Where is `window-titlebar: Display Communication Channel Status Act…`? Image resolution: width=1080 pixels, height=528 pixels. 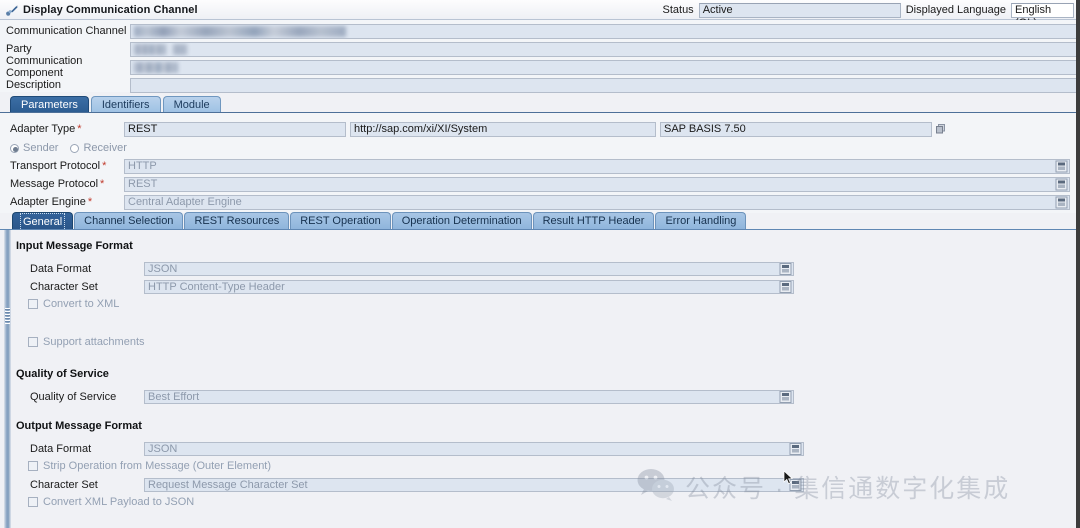
window-titlebar: Display Communication Channel Status Act… is located at coordinates (538, 14).